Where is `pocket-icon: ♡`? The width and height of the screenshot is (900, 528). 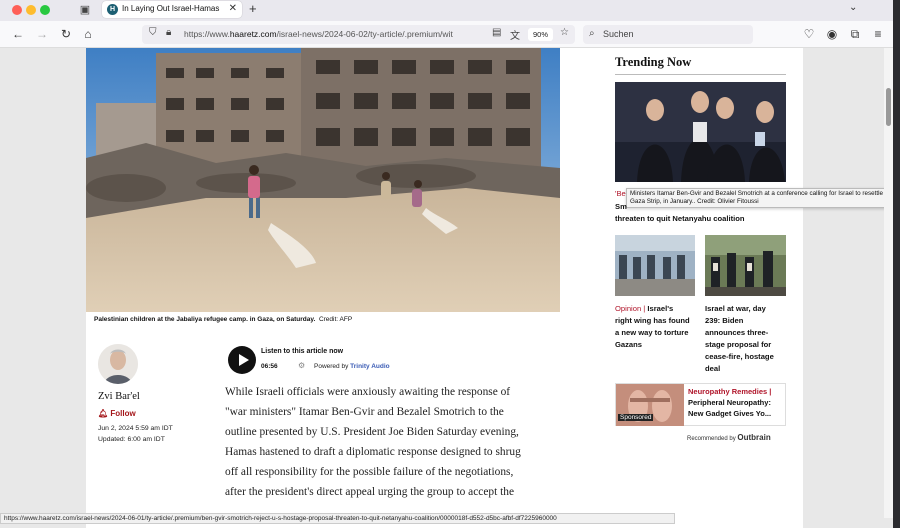
pocket-icon: ♡ is located at coordinates (809, 34).